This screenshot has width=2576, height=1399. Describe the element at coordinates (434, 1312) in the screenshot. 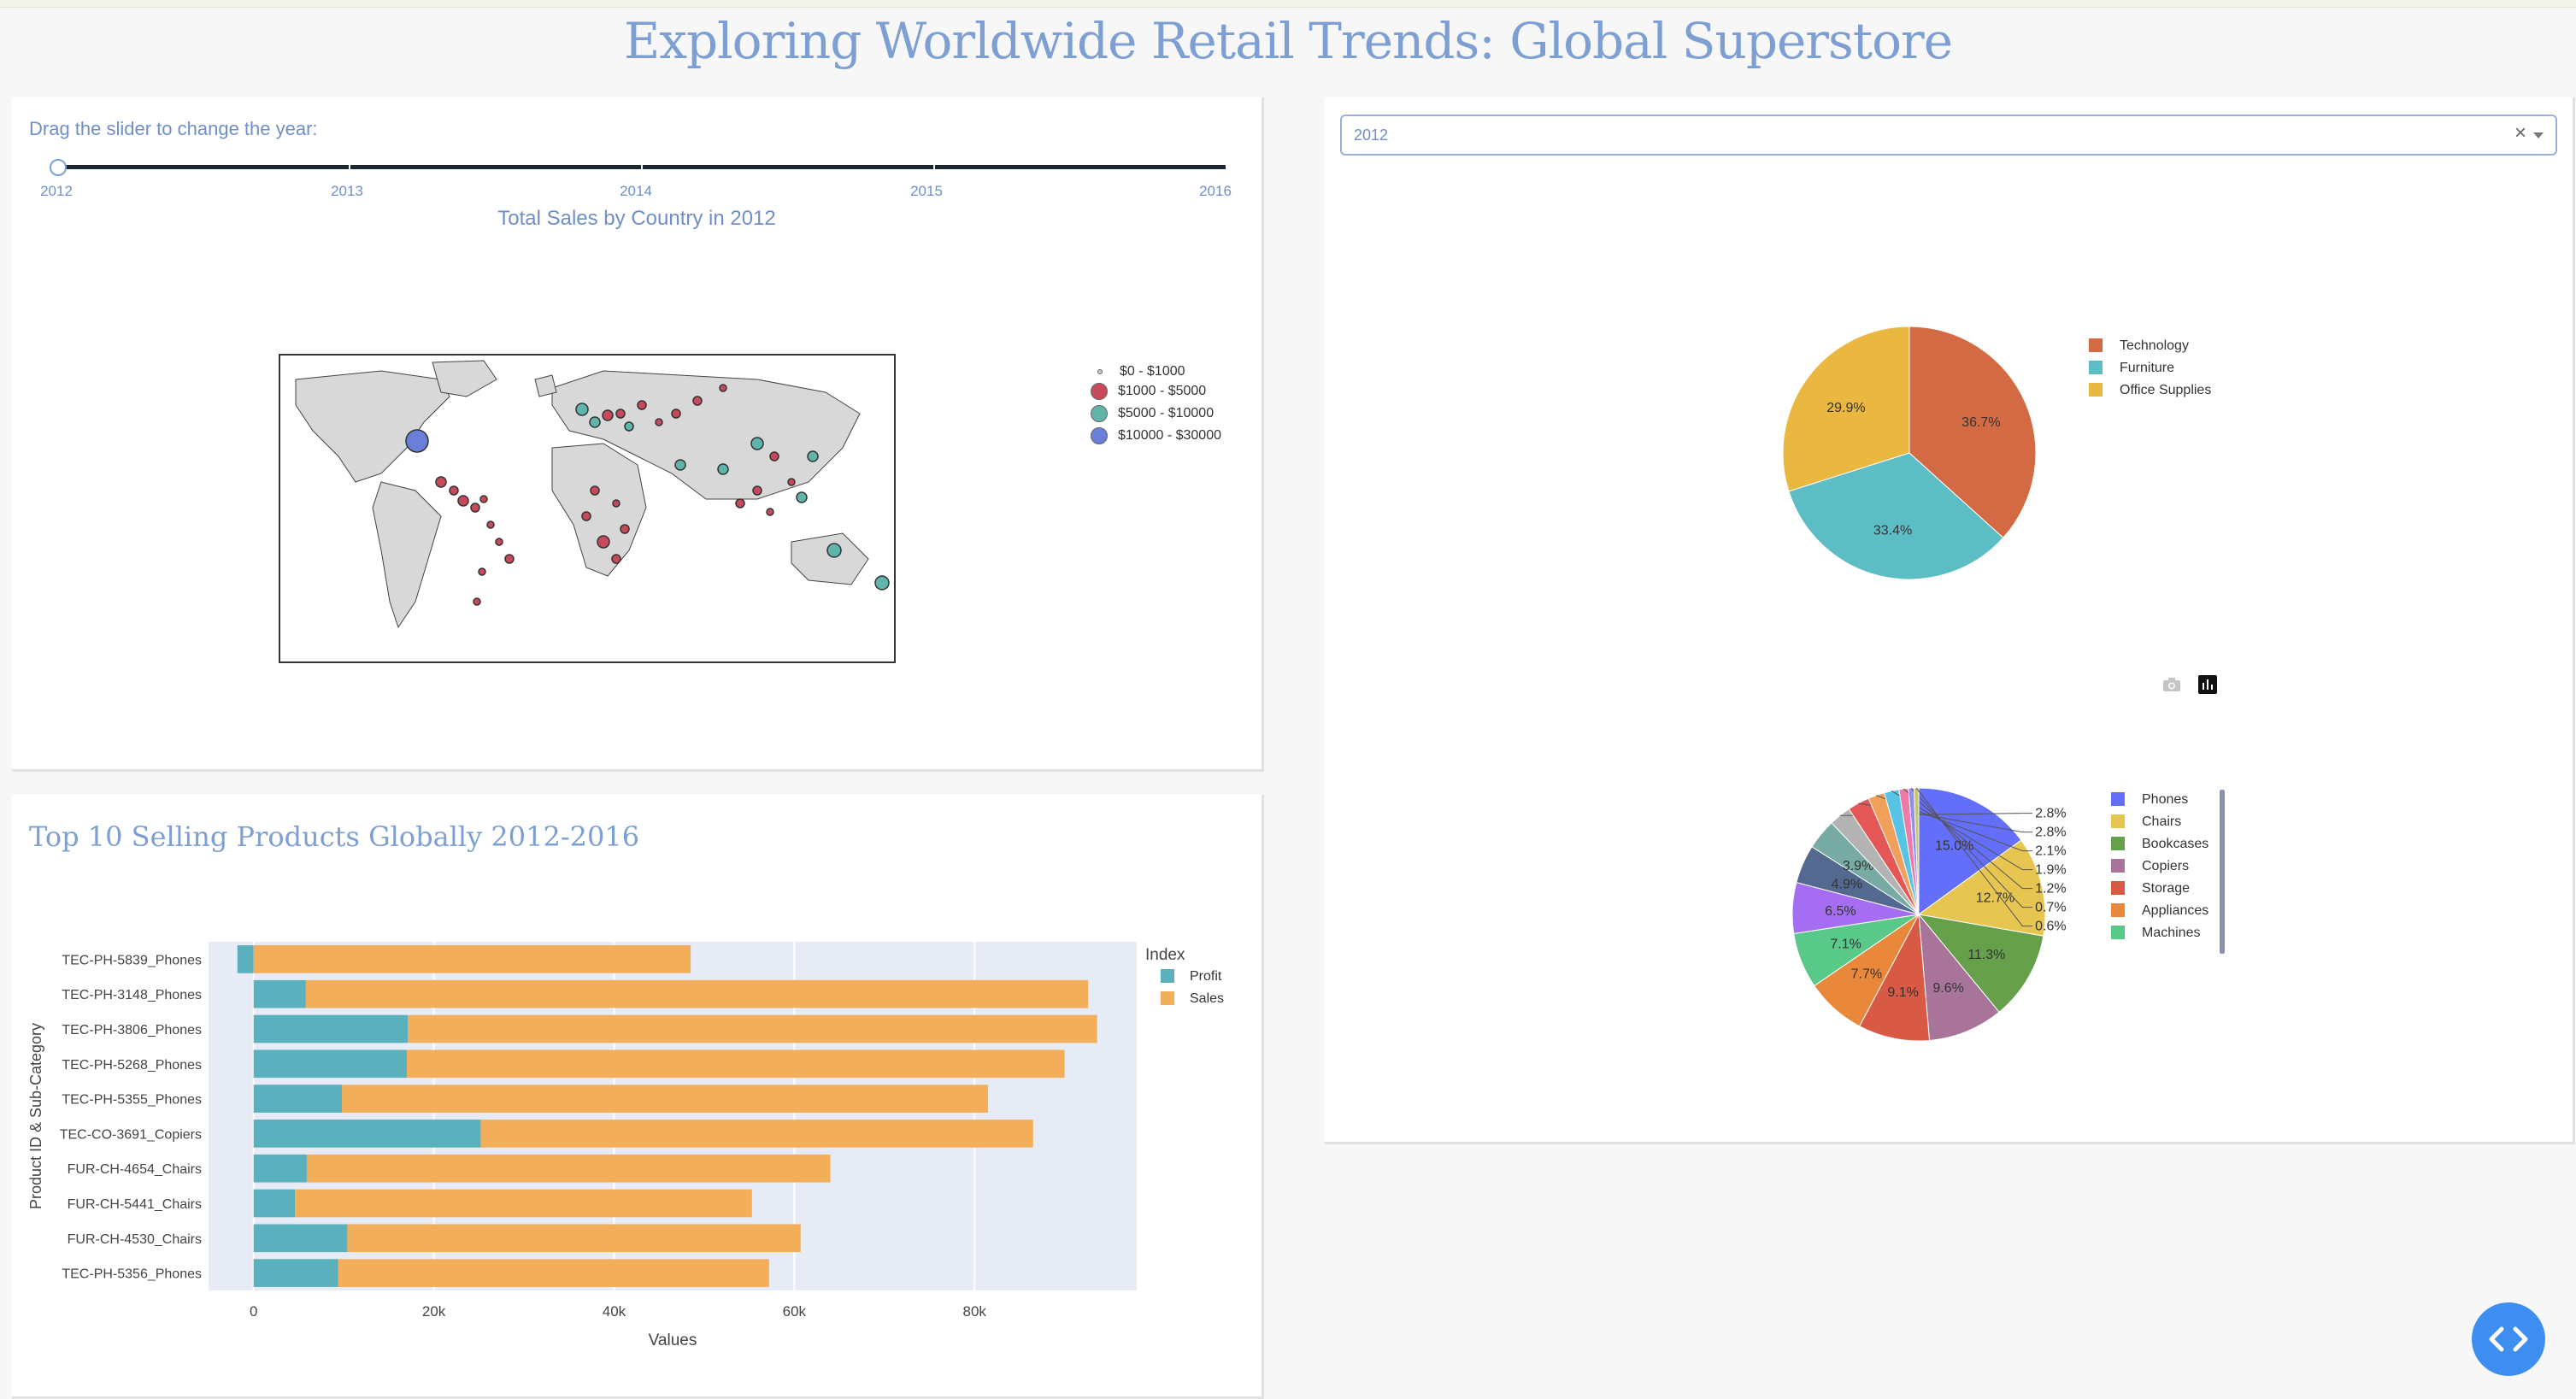

I see `x-tick-label: 20k` at that location.